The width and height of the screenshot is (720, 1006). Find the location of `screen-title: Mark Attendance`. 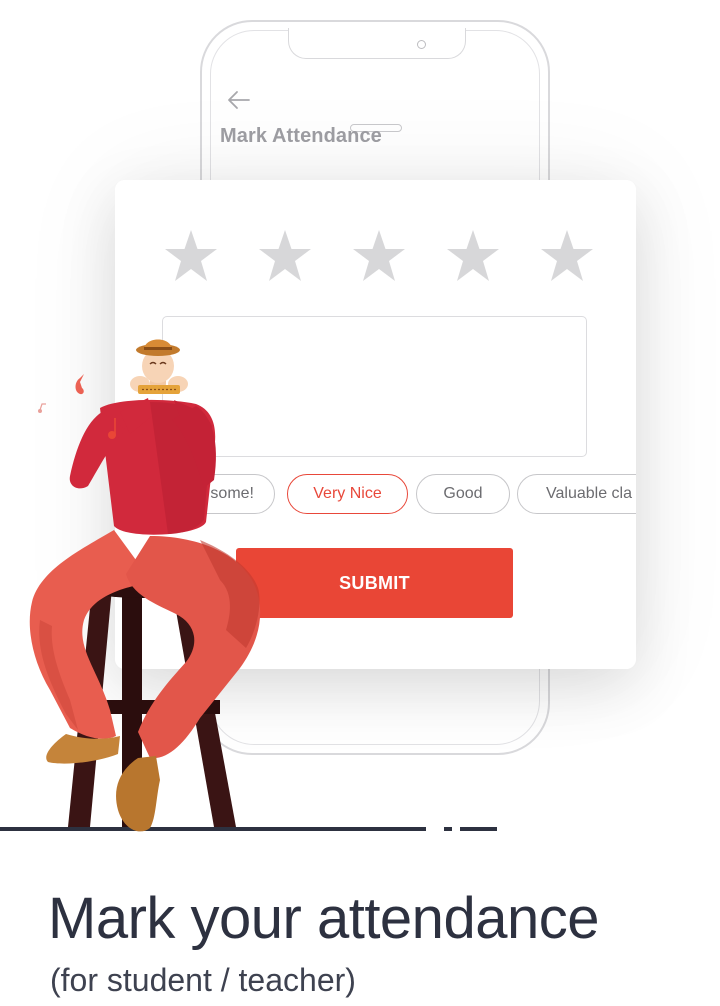

screen-title: Mark Attendance is located at coordinates (301, 136).